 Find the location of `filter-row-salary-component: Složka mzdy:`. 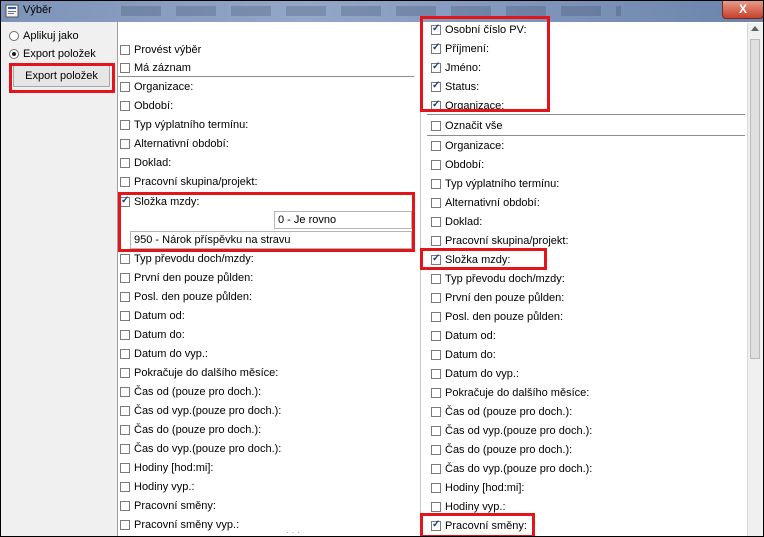

filter-row-salary-component: Složka mzdy: is located at coordinates (159, 201).